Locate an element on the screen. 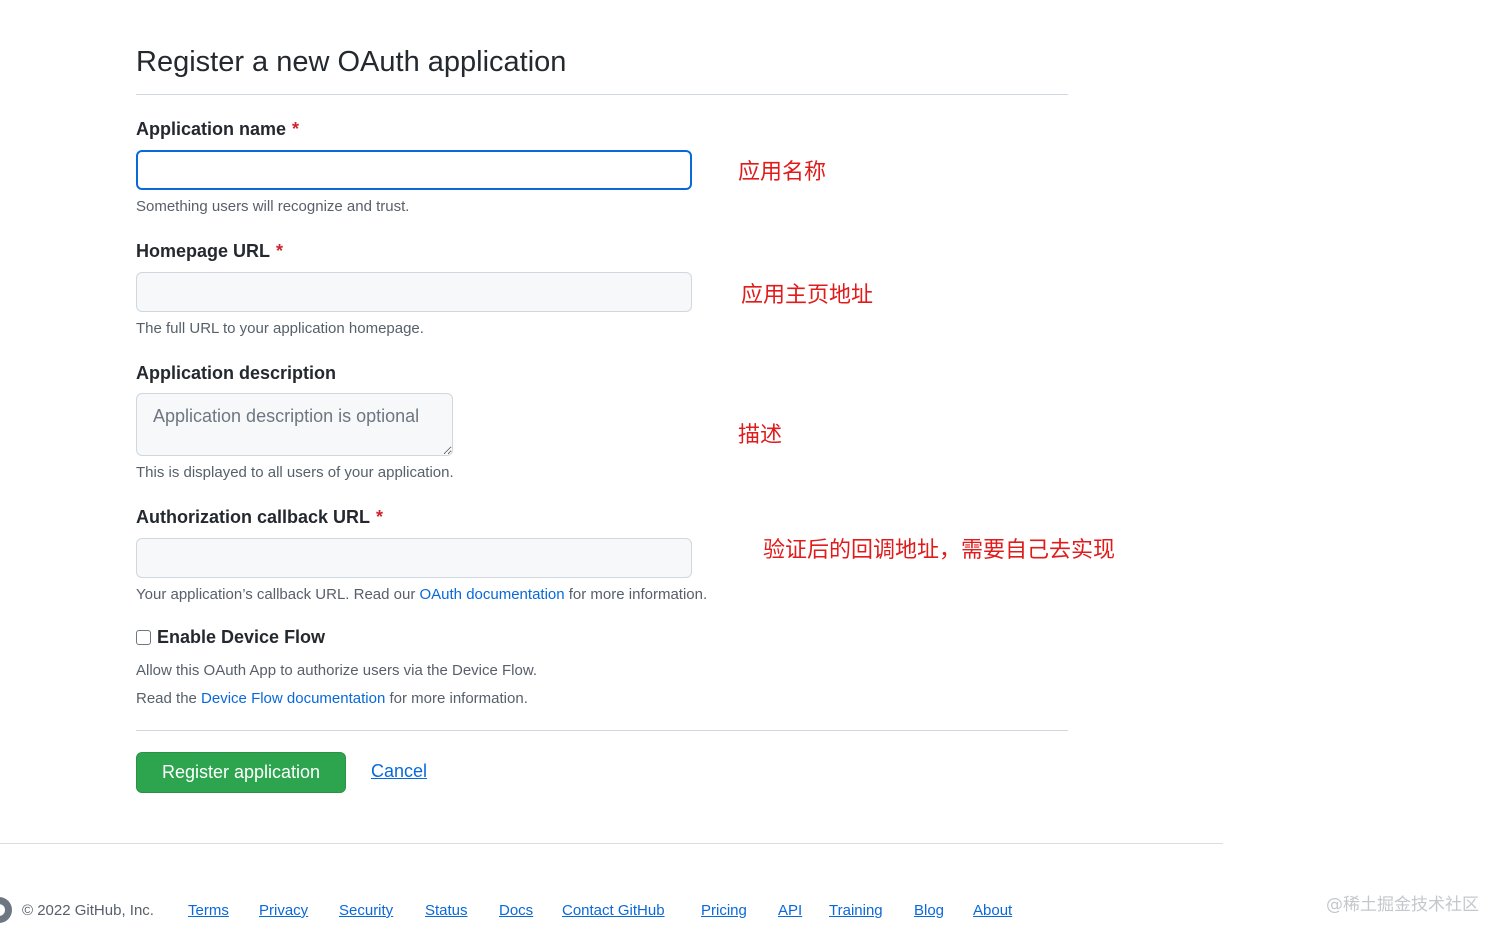  app-description-textarea is located at coordinates (294, 424).